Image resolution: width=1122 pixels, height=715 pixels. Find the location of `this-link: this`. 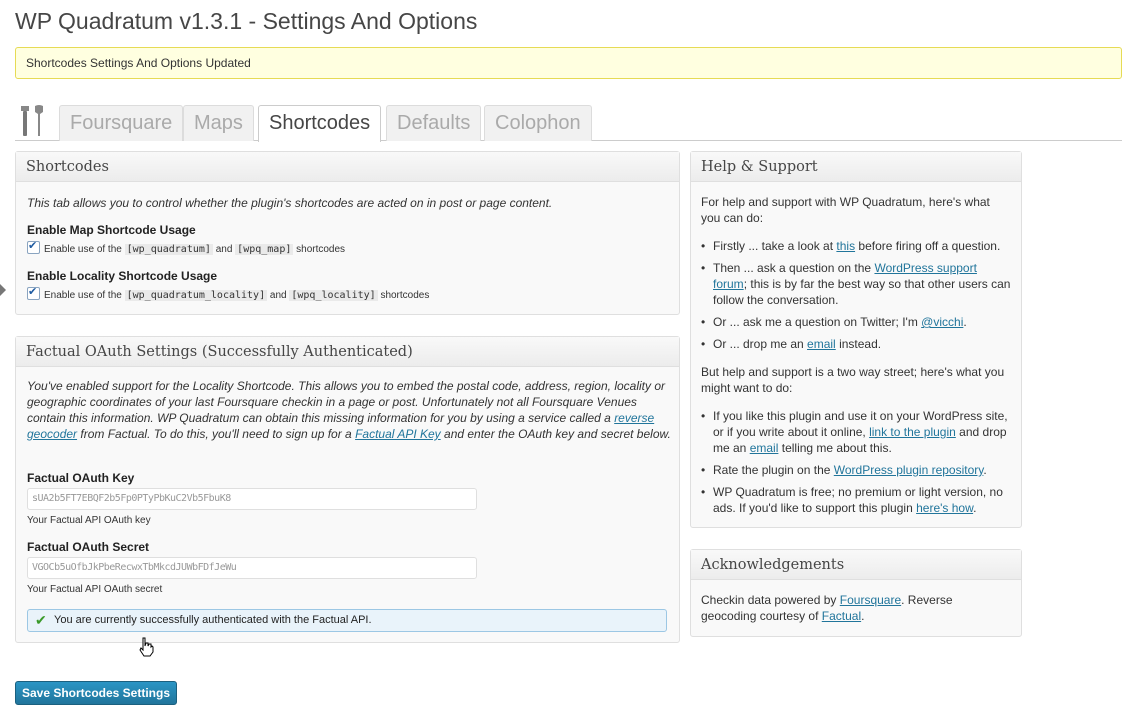

this-link: this is located at coordinates (845, 246).